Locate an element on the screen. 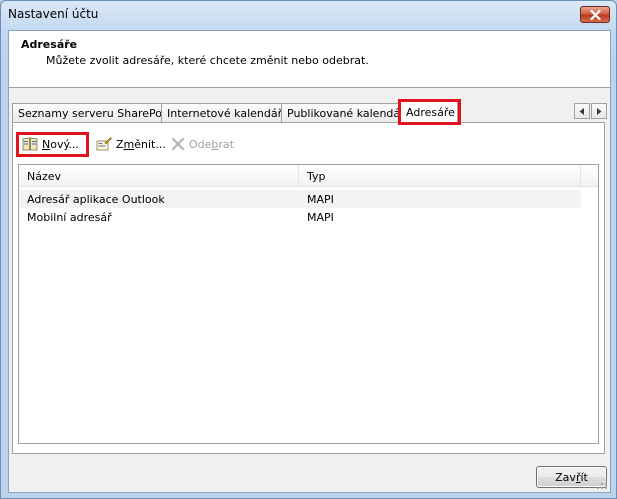  address-book-icon is located at coordinates (30, 144).